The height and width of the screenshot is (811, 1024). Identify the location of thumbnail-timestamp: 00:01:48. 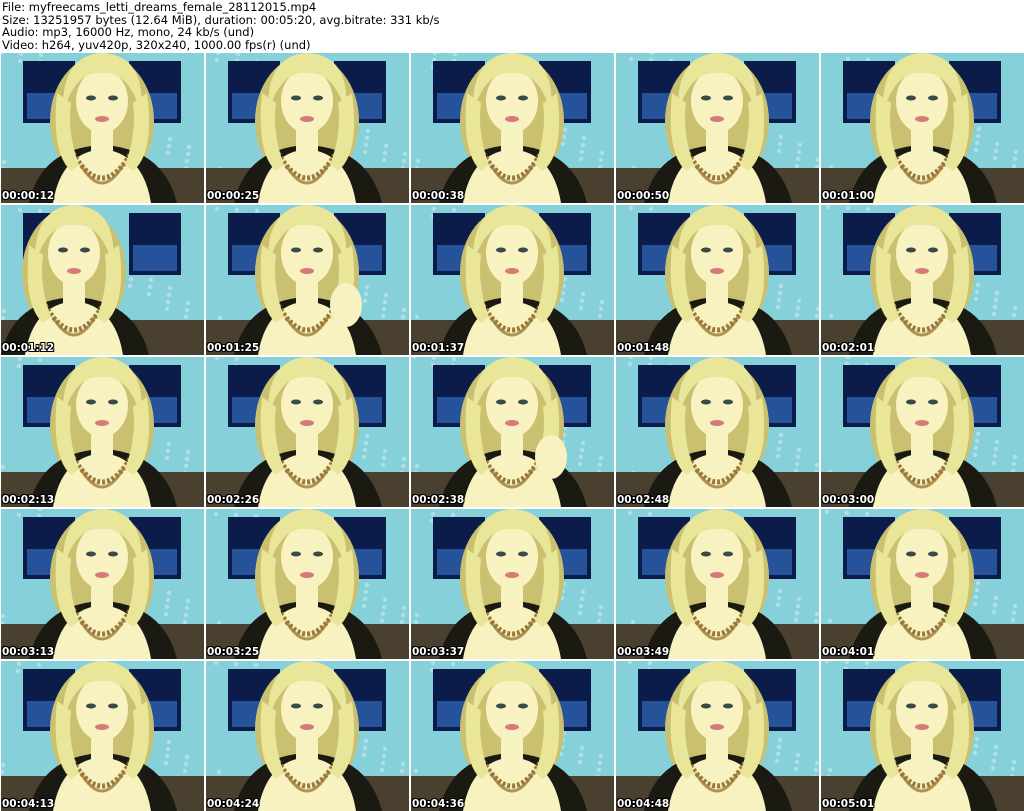
(643, 348).